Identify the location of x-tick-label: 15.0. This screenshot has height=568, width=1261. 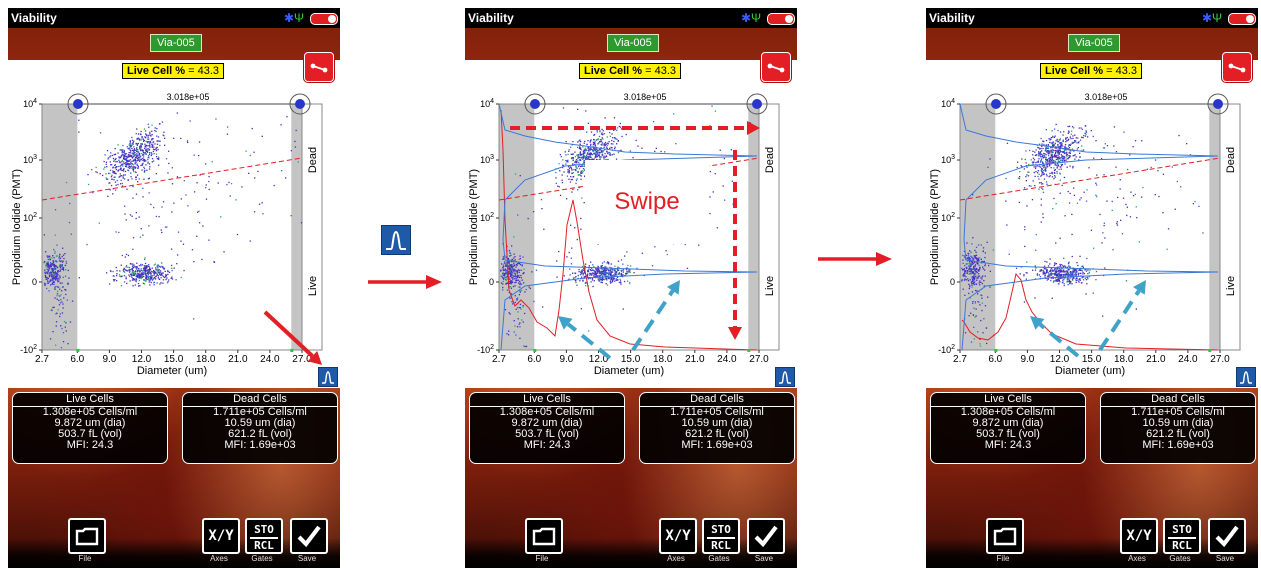
(631, 359).